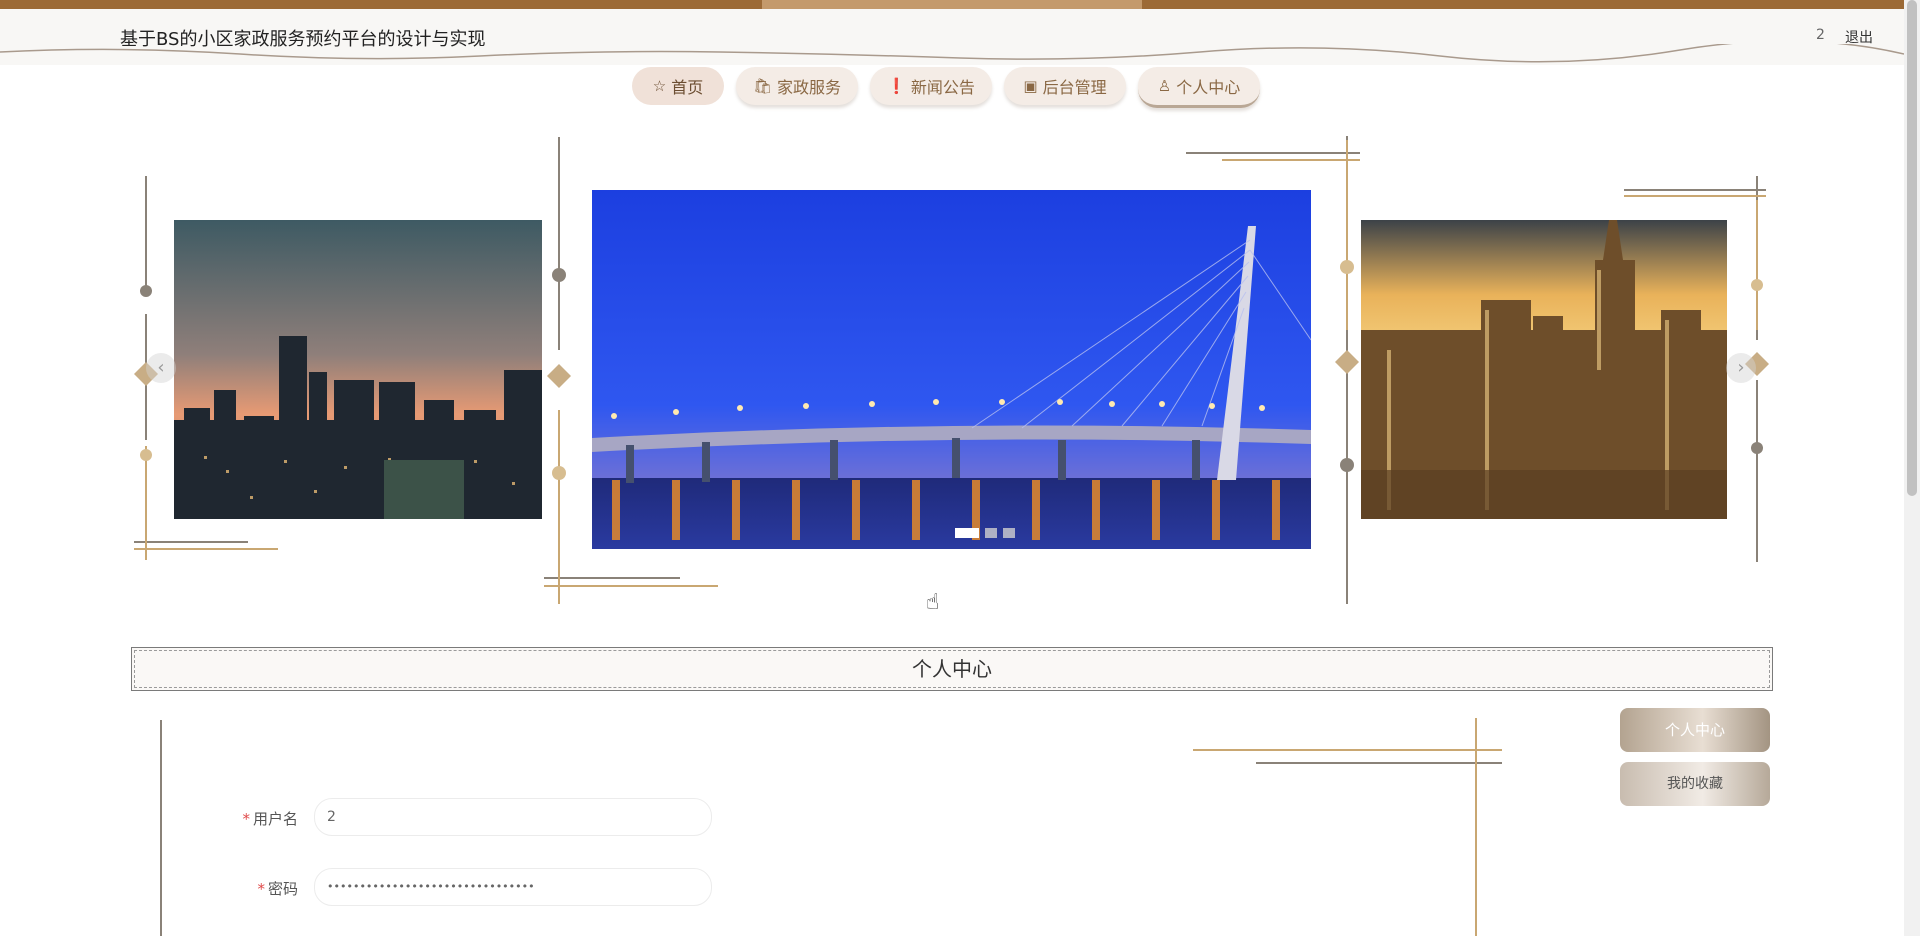  What do you see at coordinates (659, 86) in the screenshot?
I see `star-icon: ☆` at bounding box center [659, 86].